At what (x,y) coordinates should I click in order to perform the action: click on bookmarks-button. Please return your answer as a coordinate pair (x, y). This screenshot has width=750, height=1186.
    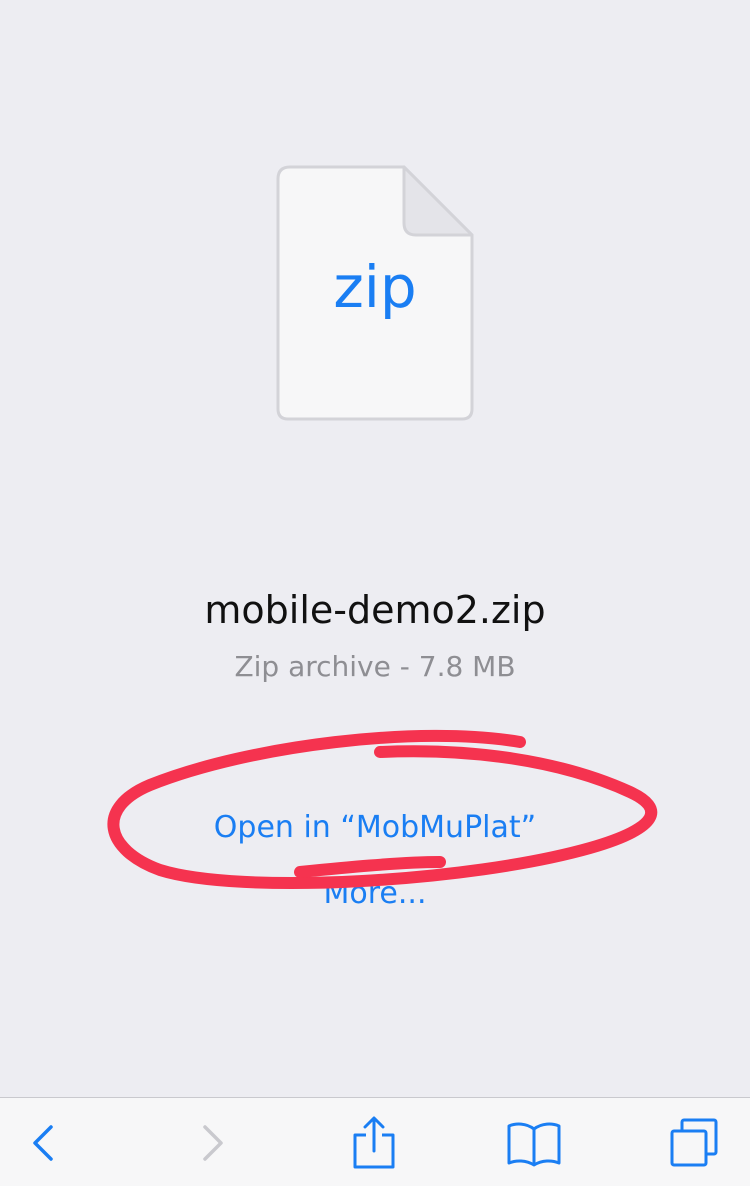
    Looking at the image, I should click on (534, 1142).